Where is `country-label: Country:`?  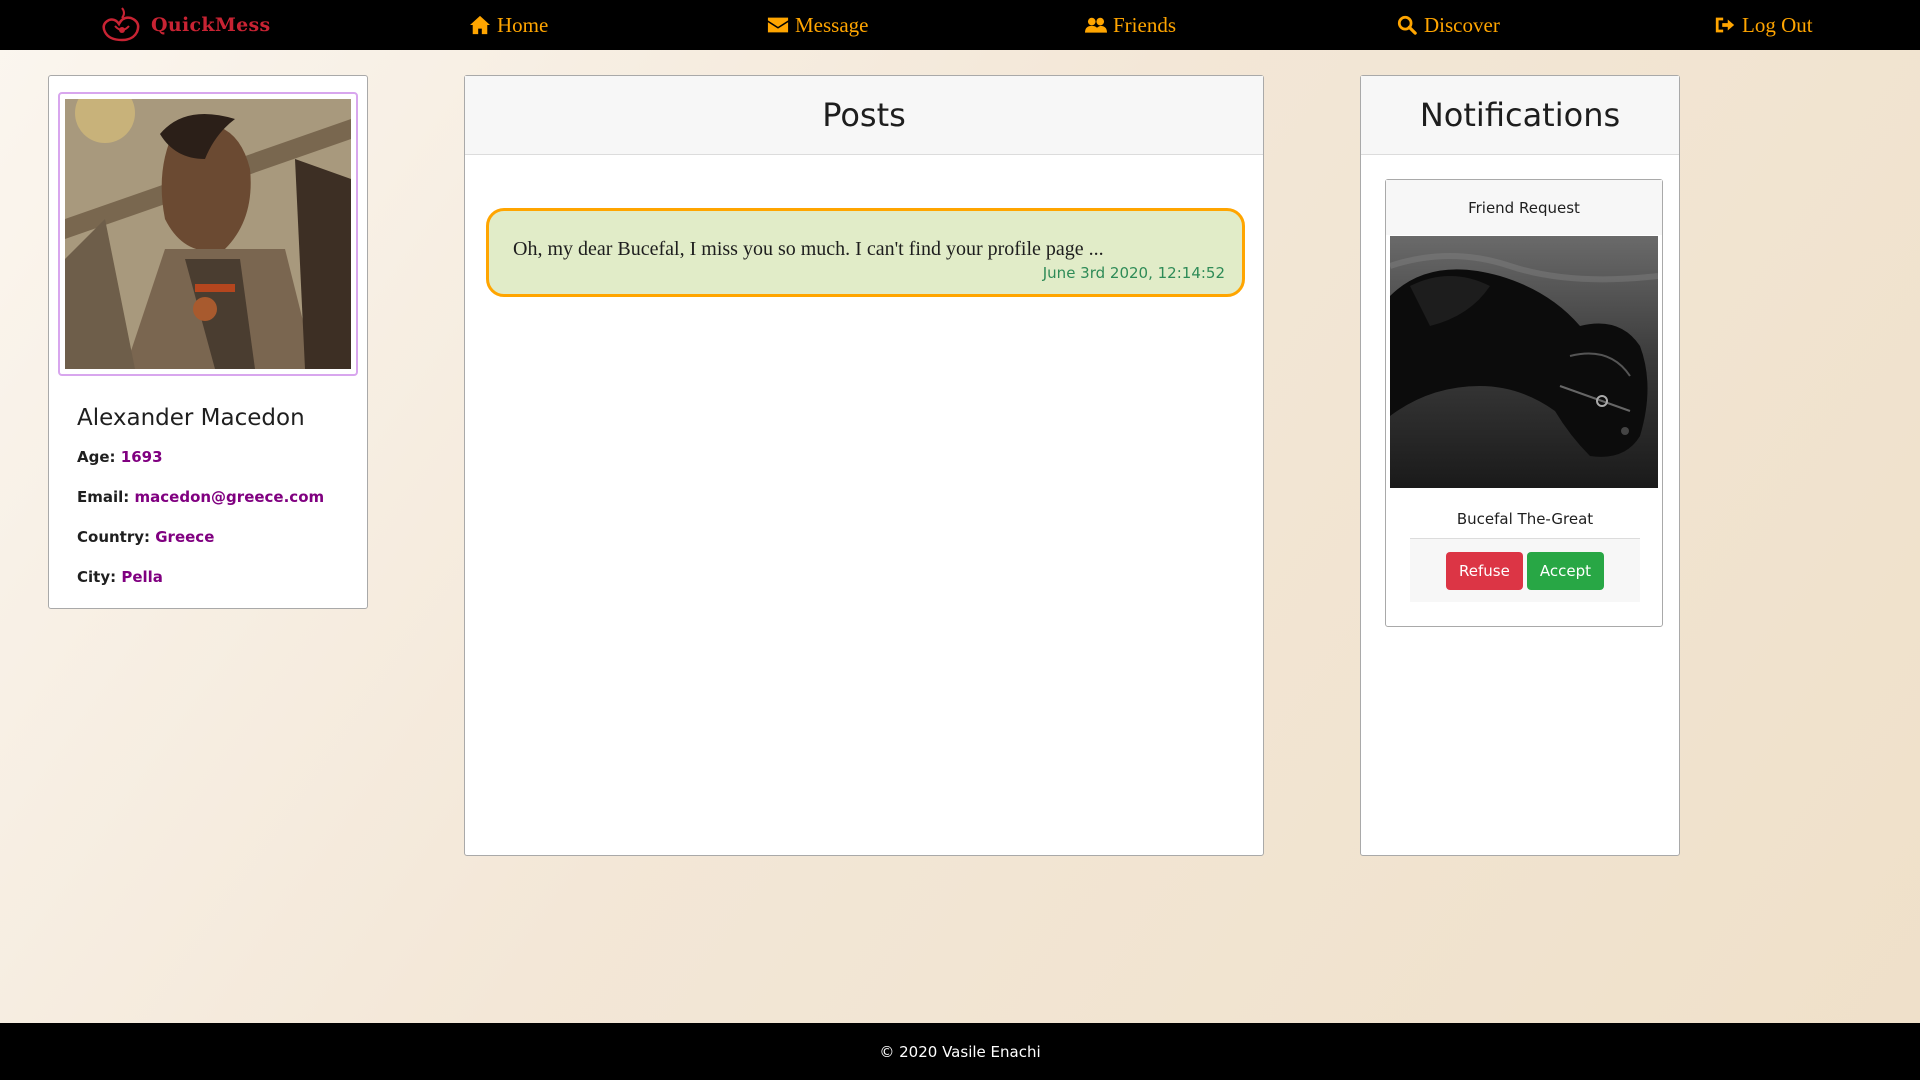 country-label: Country: is located at coordinates (114, 537).